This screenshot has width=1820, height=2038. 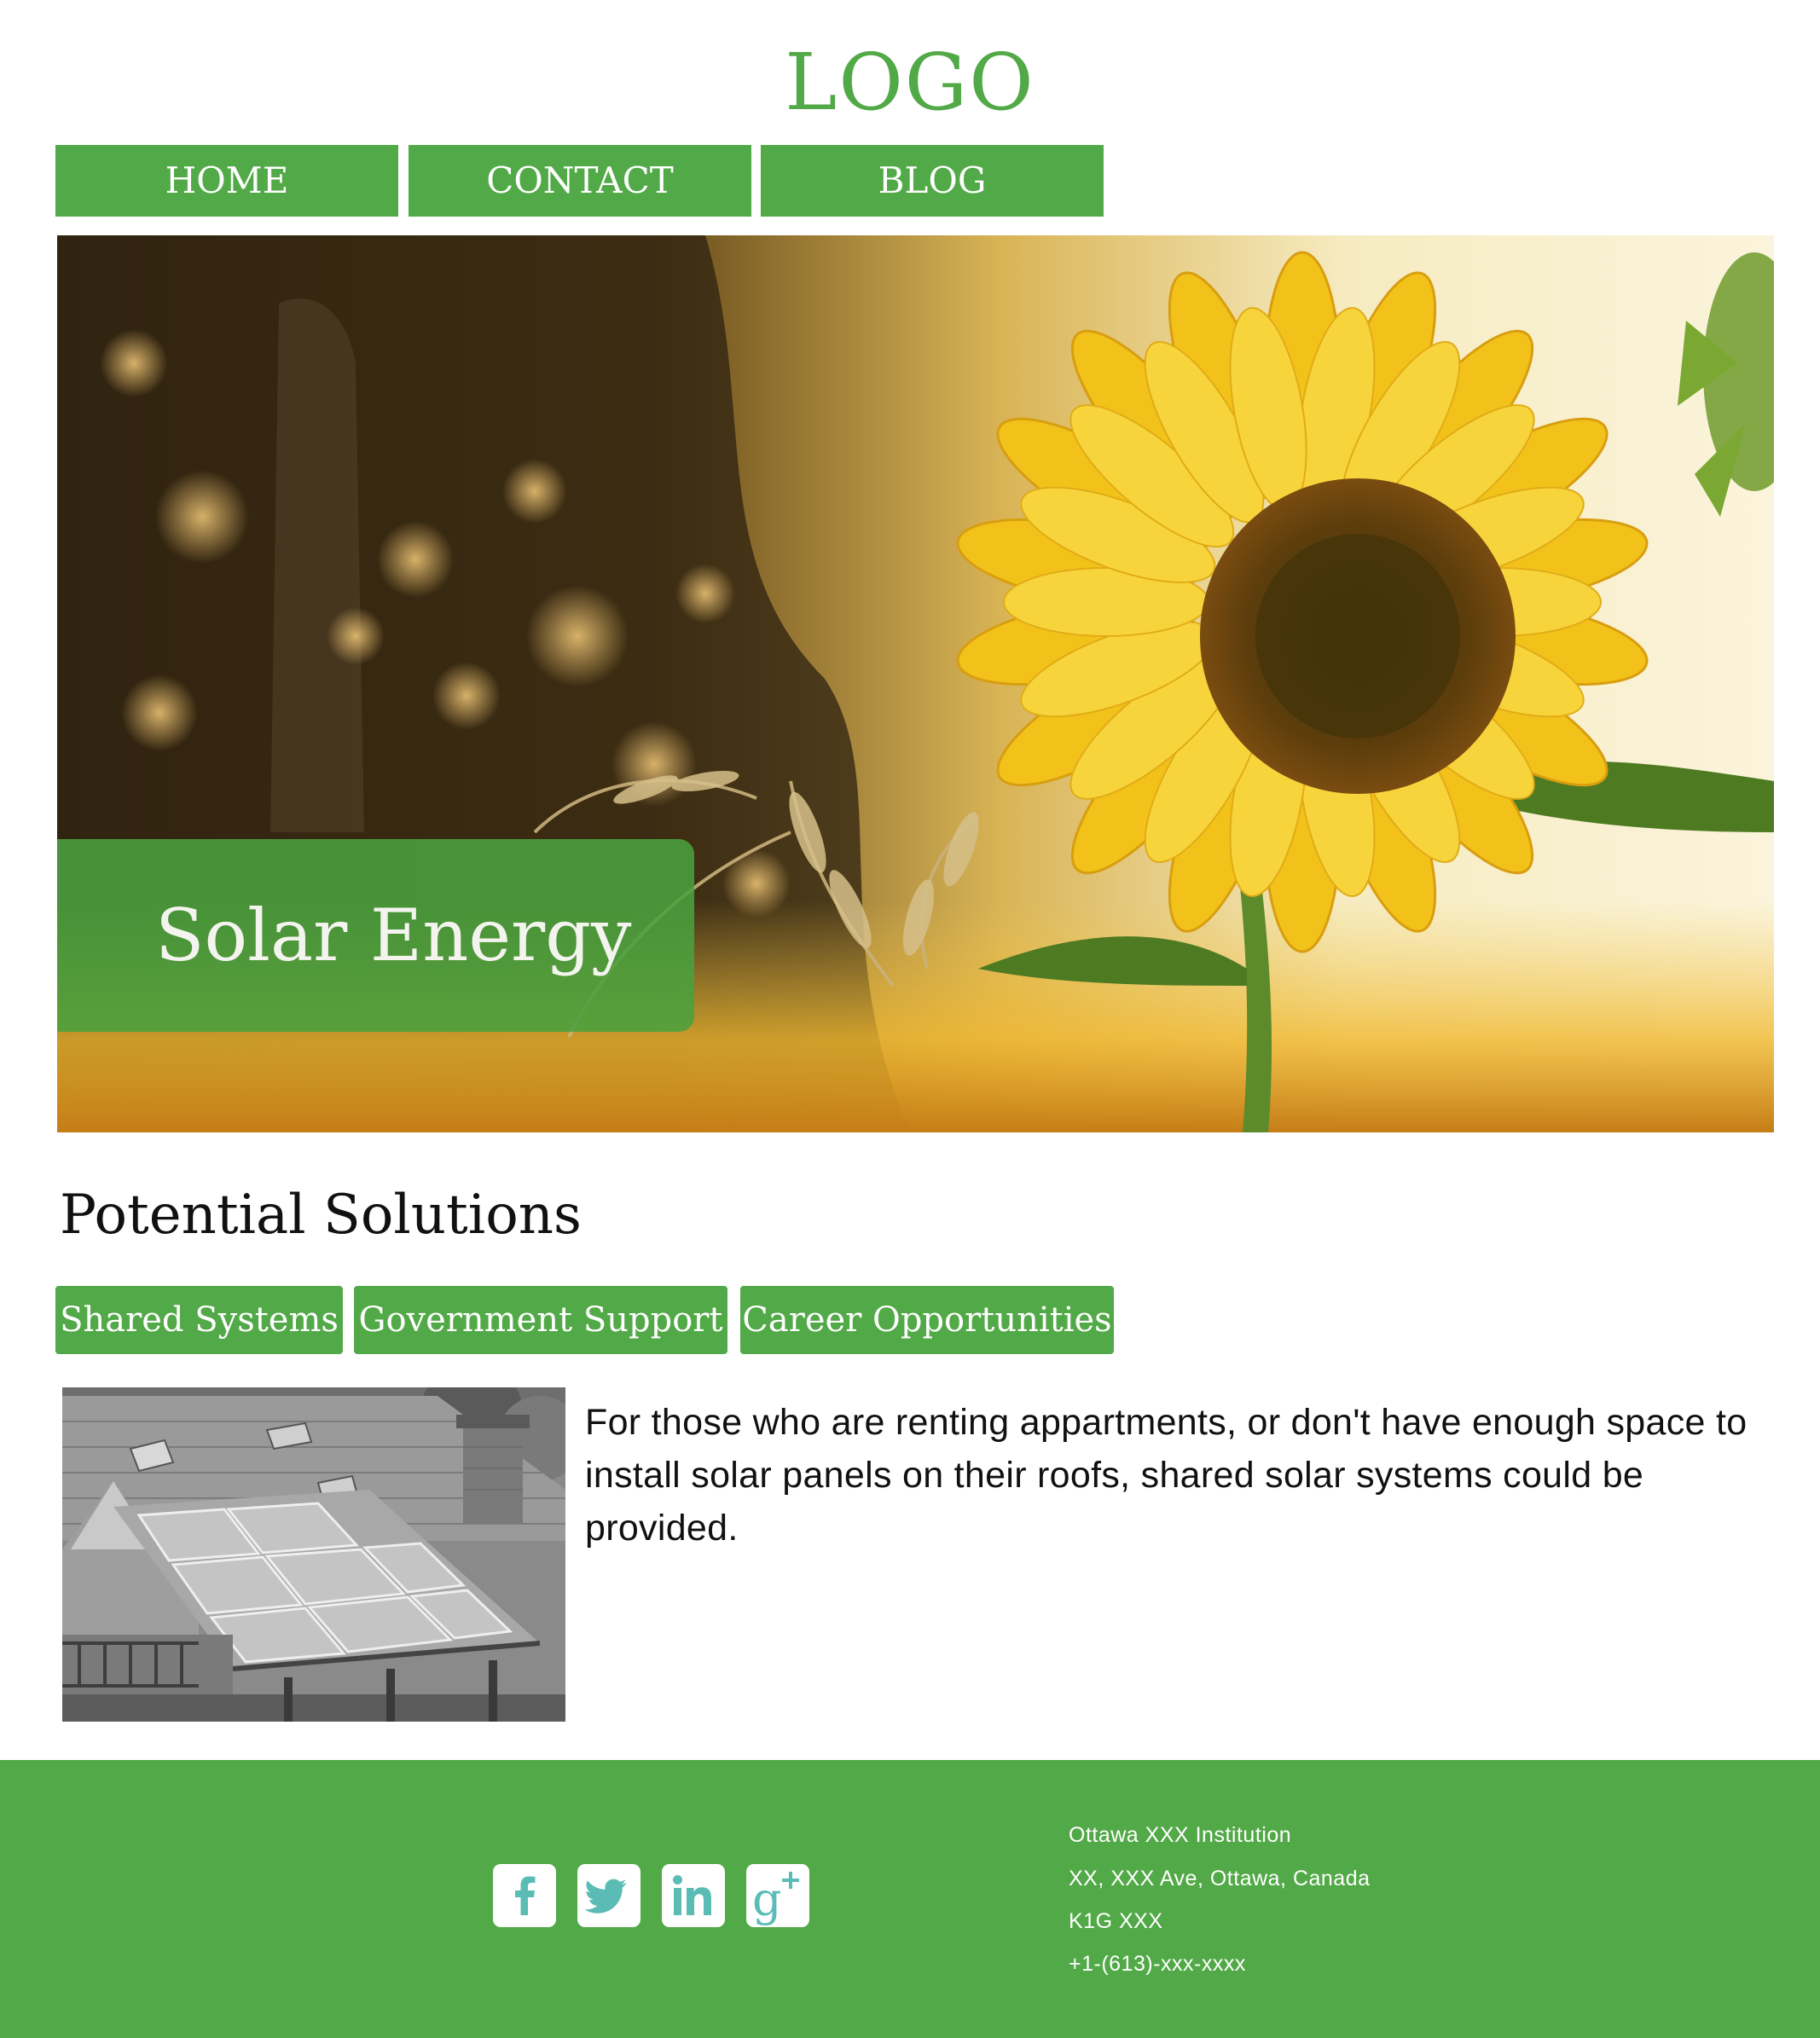 I want to click on hero-banner: Solar Energy, so click(x=375, y=935).